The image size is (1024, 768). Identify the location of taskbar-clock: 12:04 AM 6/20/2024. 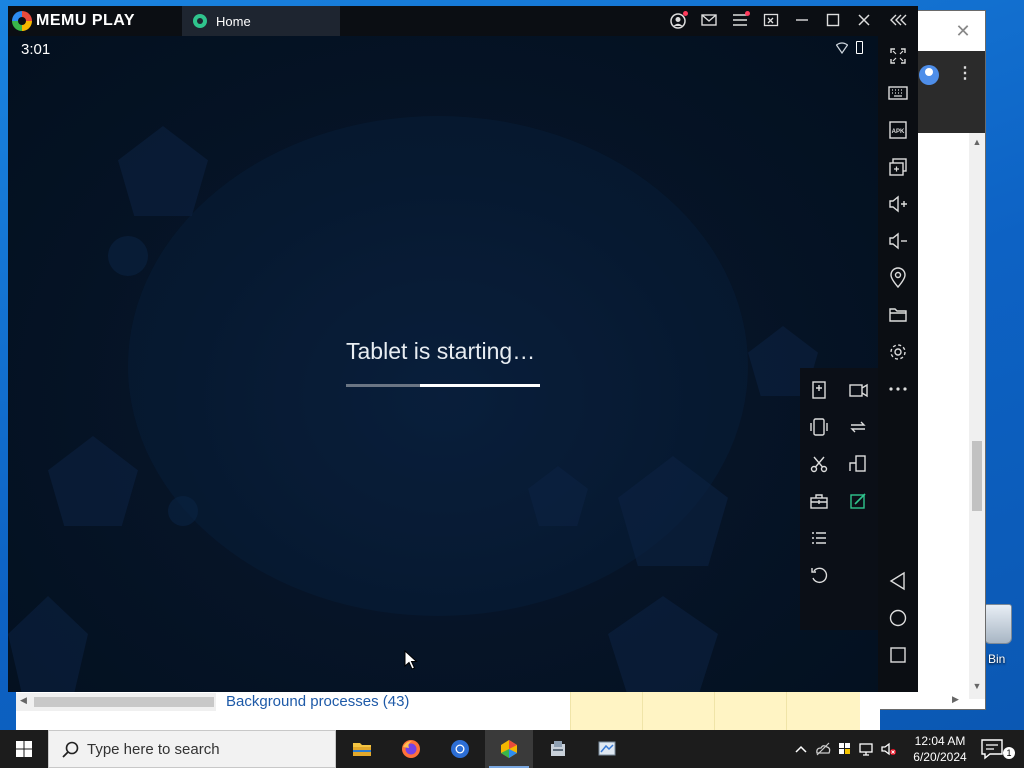
(940, 749).